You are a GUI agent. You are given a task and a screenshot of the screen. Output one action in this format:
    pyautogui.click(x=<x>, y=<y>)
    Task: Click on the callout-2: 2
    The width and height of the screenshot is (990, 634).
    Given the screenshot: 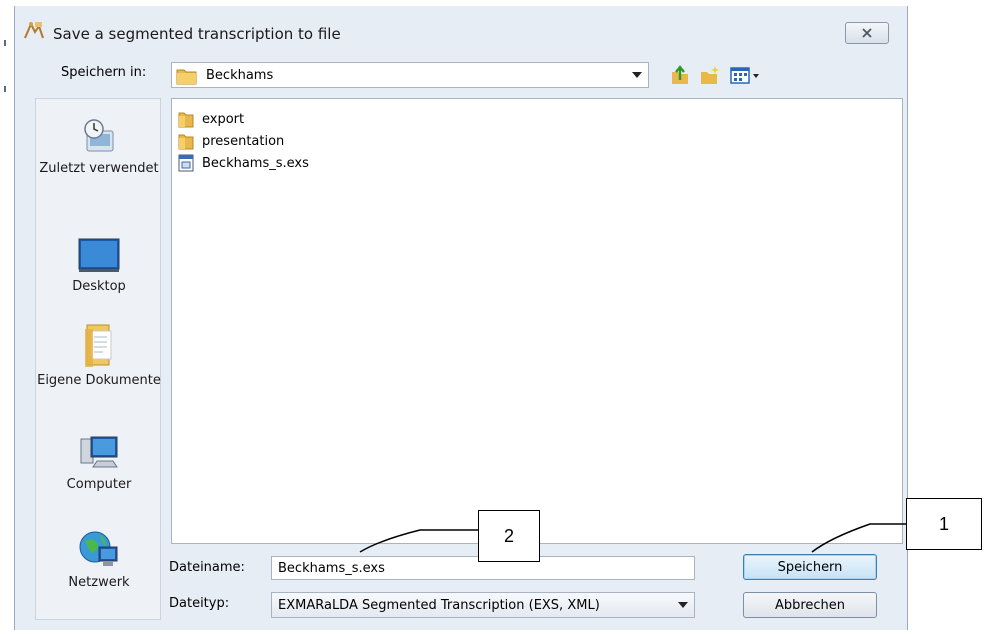 What is the action you would take?
    pyautogui.click(x=509, y=536)
    